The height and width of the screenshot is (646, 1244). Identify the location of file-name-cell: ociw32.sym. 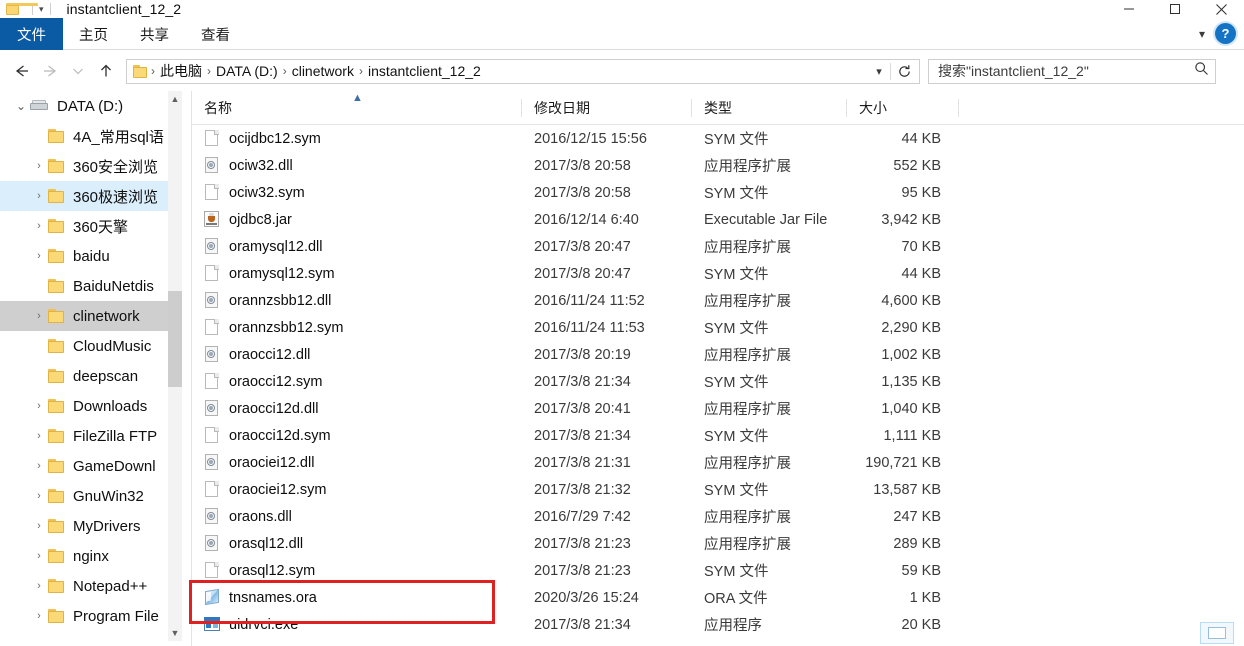
(357, 192).